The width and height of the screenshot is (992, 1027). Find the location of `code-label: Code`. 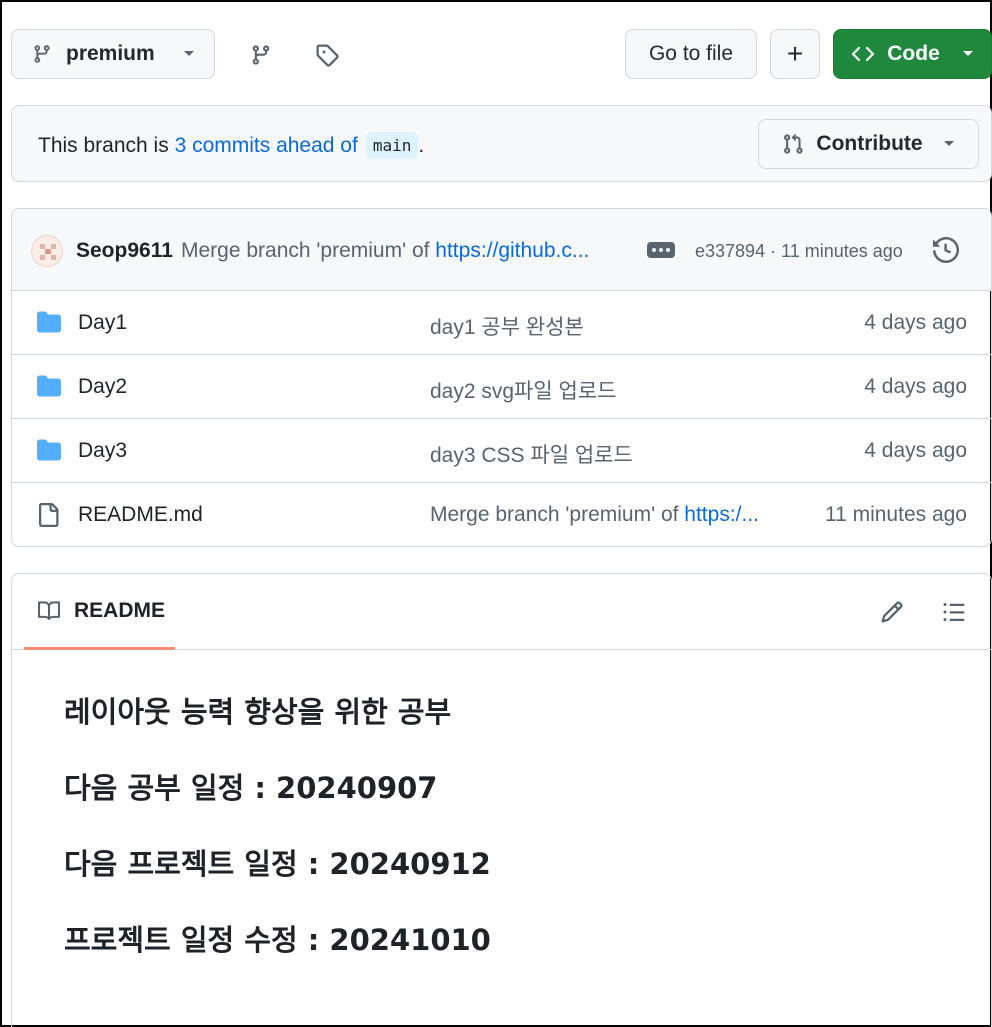

code-label: Code is located at coordinates (913, 53).